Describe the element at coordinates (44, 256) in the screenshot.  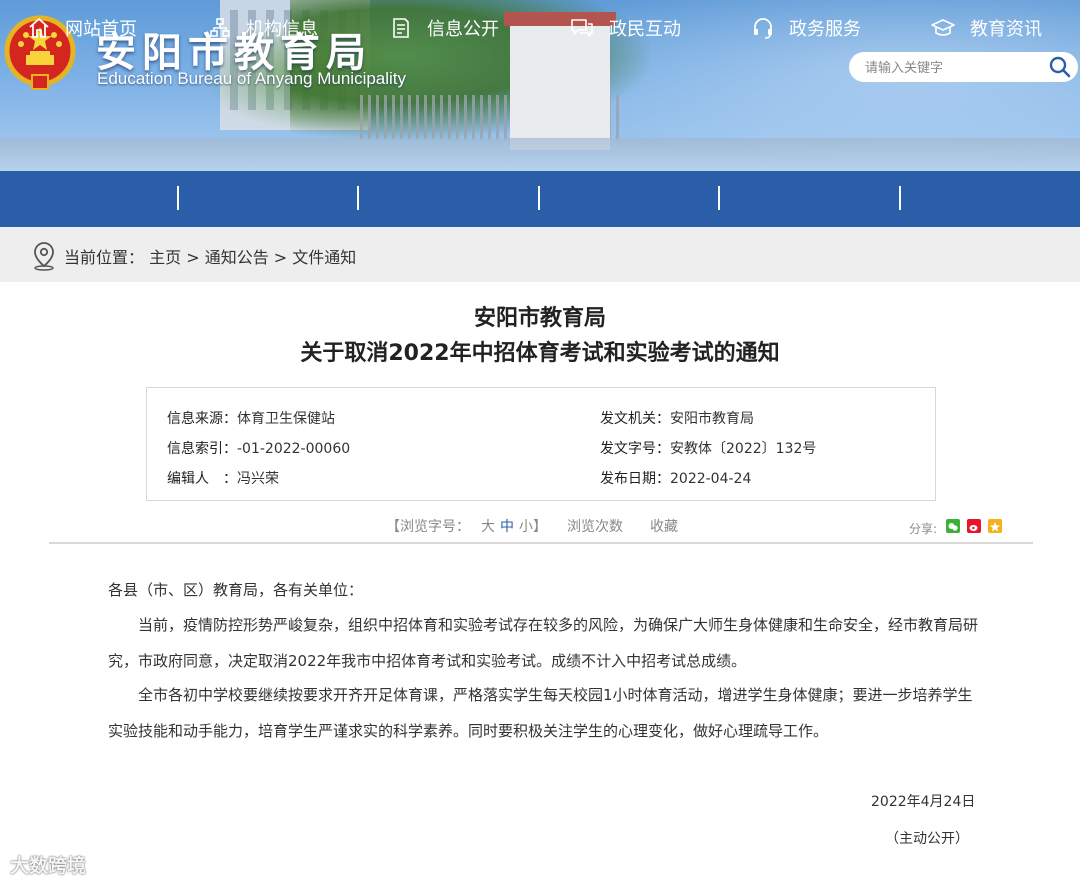
I see `location-pin-icon` at that location.